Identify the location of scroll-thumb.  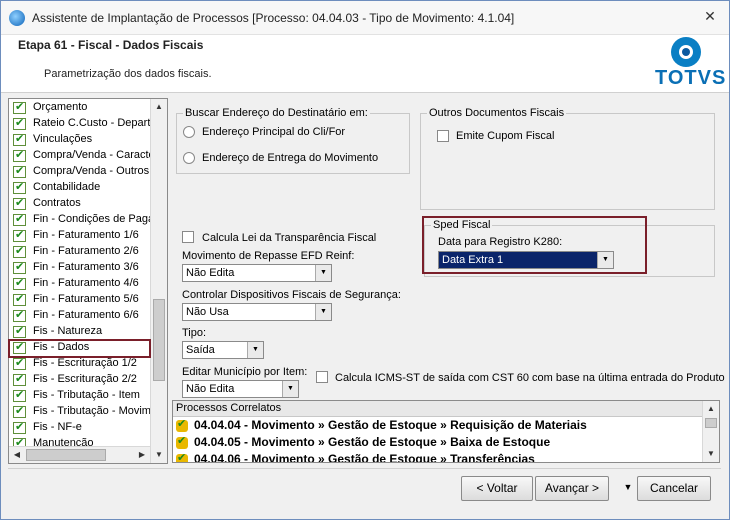
(159, 340).